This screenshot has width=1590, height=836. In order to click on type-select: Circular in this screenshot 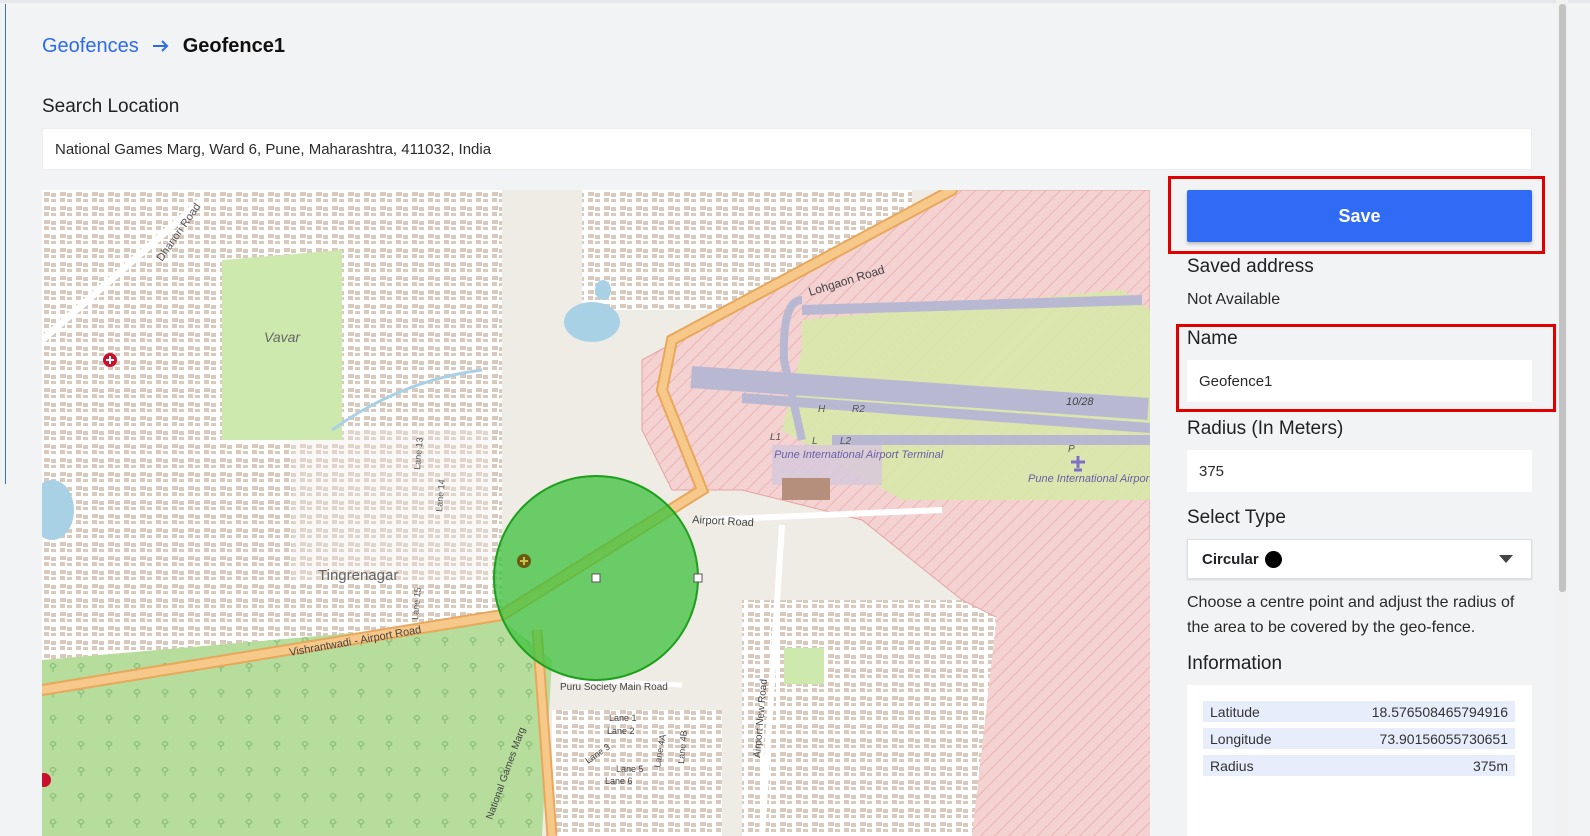, I will do `click(1359, 559)`.